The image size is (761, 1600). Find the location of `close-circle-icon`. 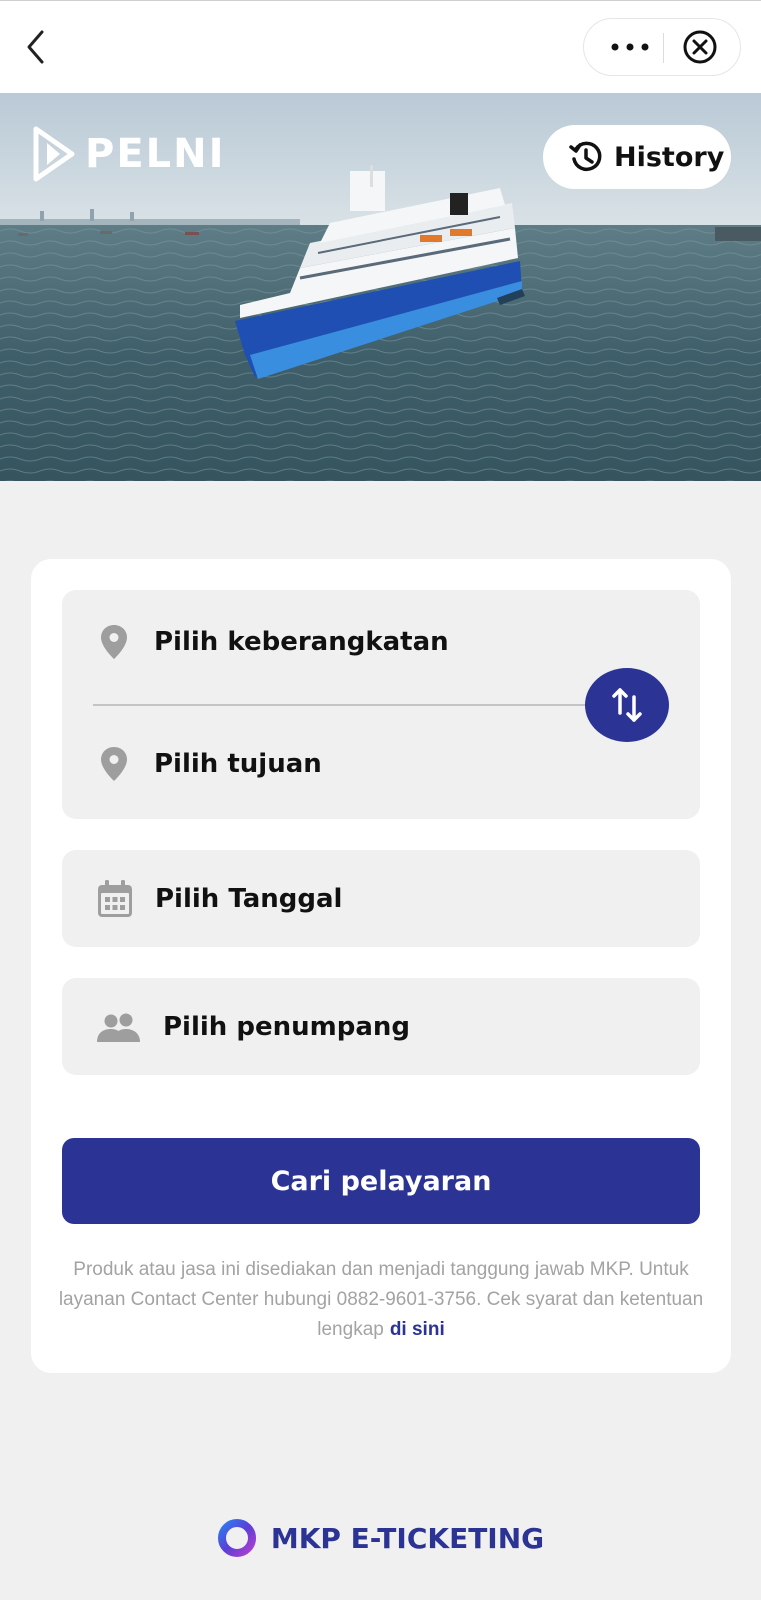

close-circle-icon is located at coordinates (700, 47).